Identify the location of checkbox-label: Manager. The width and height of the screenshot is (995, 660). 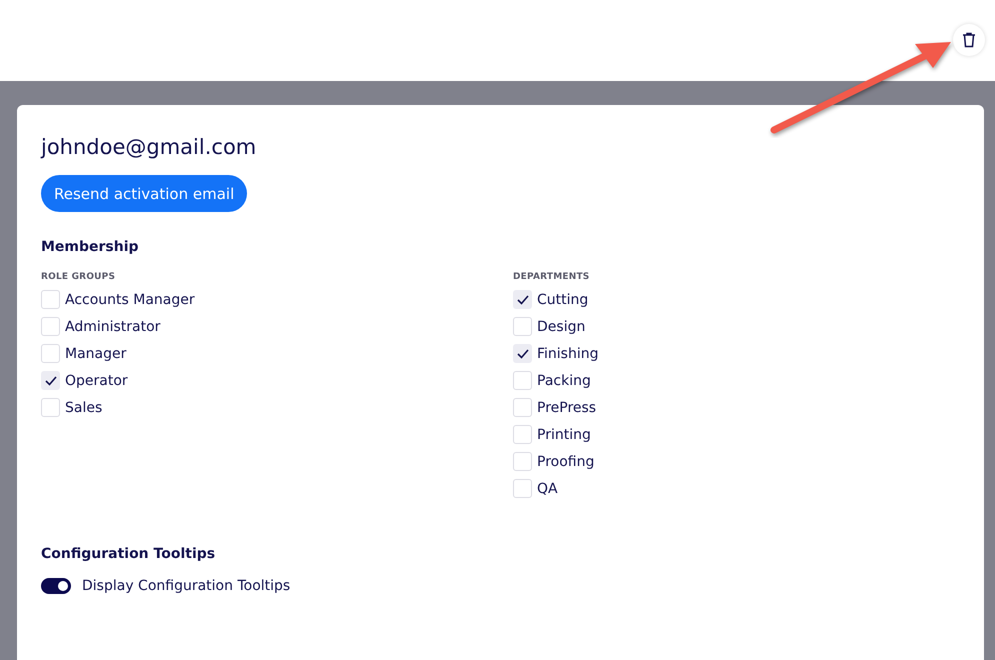
(95, 354).